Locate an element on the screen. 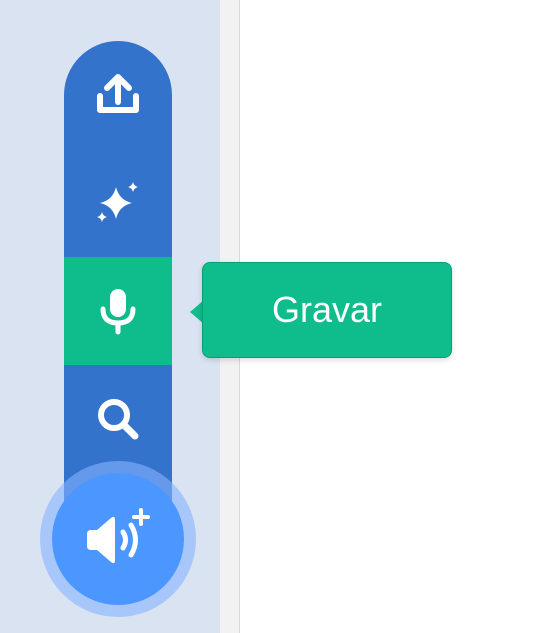 The height and width of the screenshot is (633, 541). record-tooltip: Gravar is located at coordinates (327, 310).